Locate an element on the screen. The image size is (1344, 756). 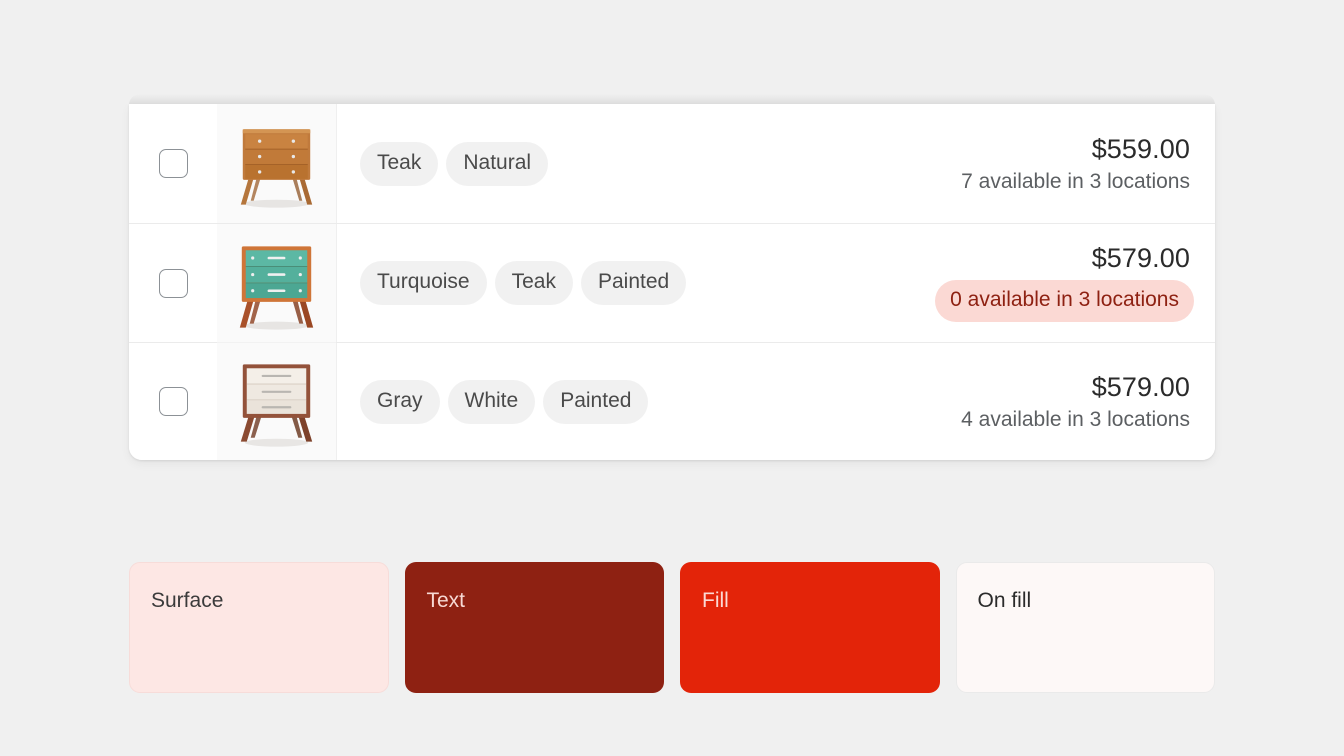
availability-text: 7 available in 3 locations is located at coordinates (1075, 181).